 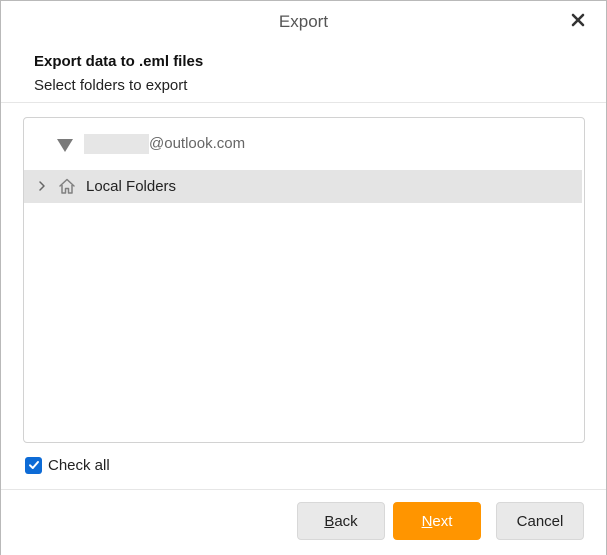 I want to click on back-accesskey: B, so click(x=329, y=521).